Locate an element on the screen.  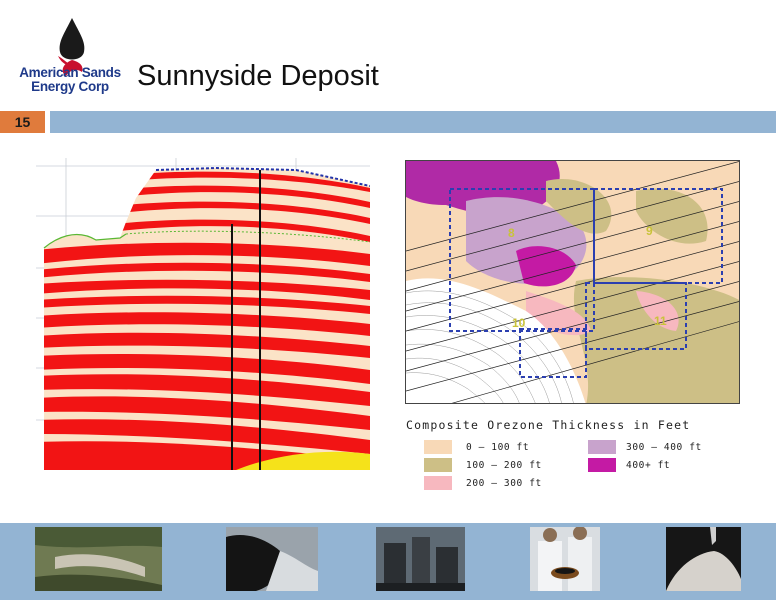
legend-title: Composite Orezone Thickness in Feet is located at coordinates (548, 425).